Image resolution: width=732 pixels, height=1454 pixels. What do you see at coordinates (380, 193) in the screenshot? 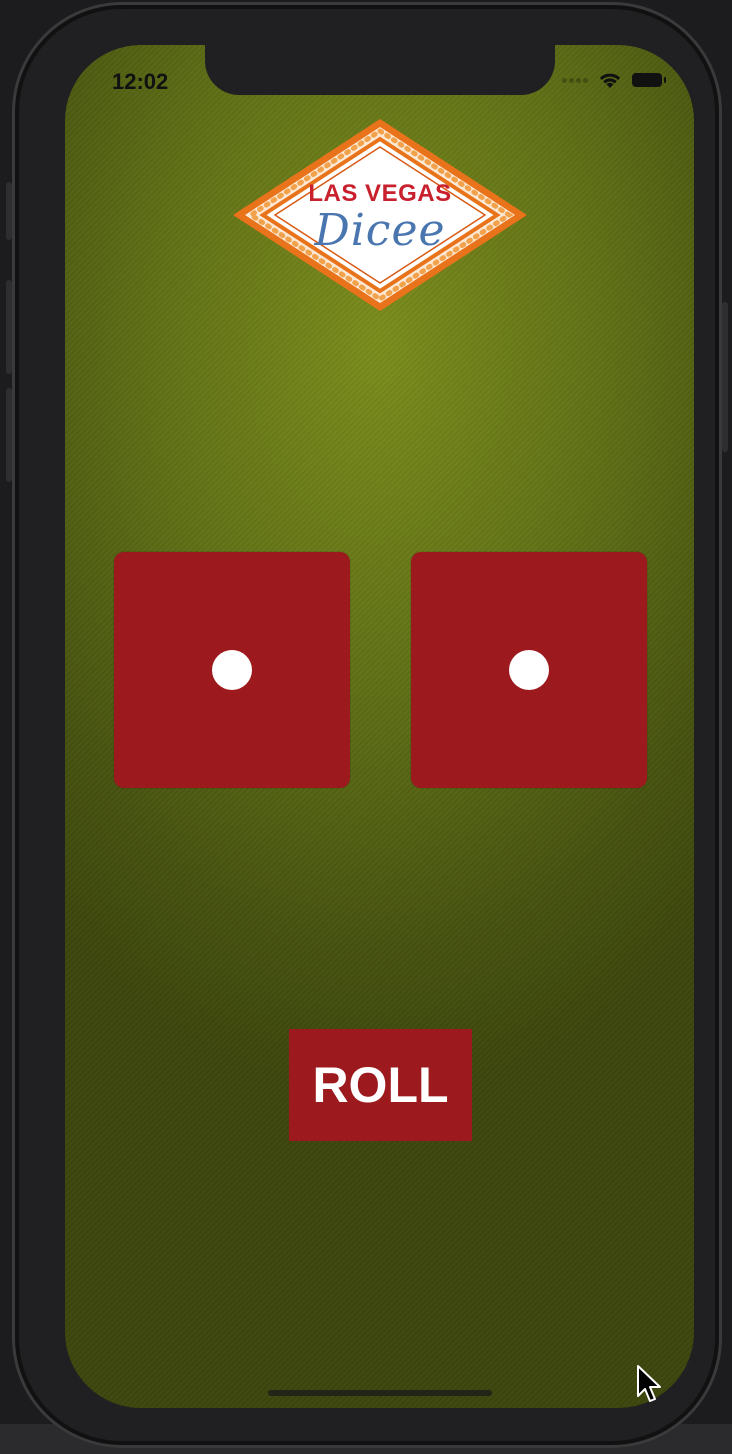
I see `logo-title-las-vegas: LAS VEGAS` at bounding box center [380, 193].